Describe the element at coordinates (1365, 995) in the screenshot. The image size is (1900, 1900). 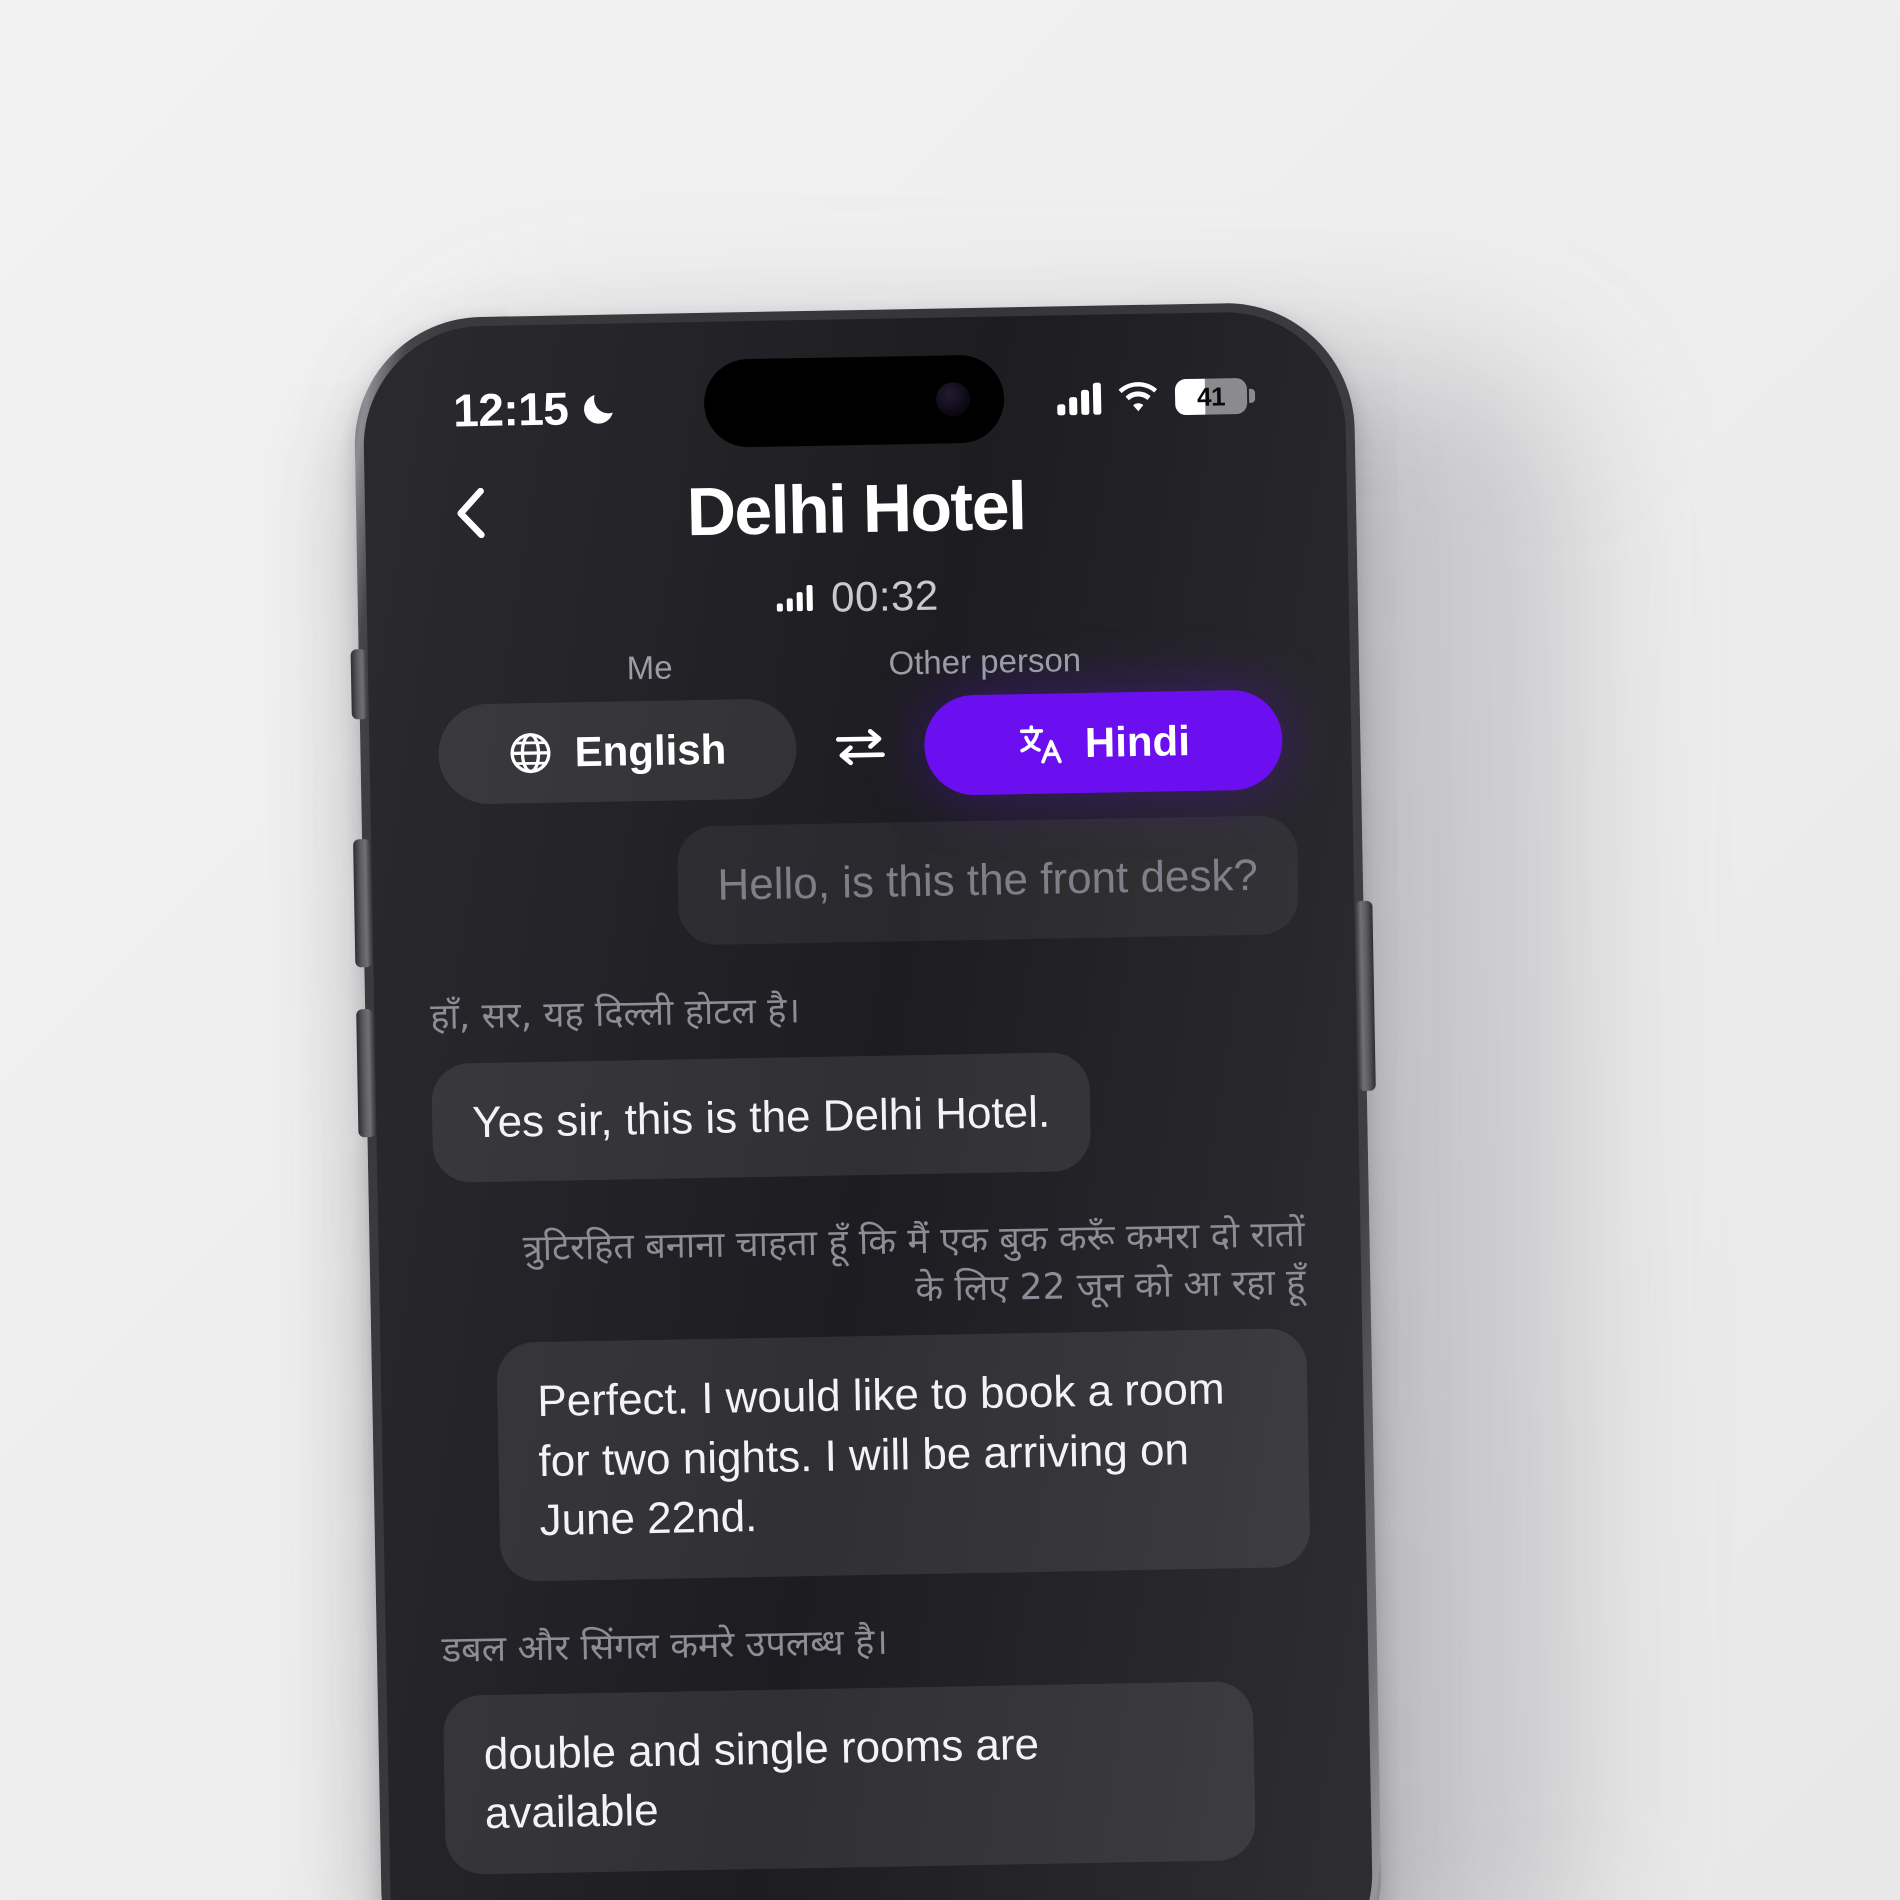
I see `power-button` at that location.